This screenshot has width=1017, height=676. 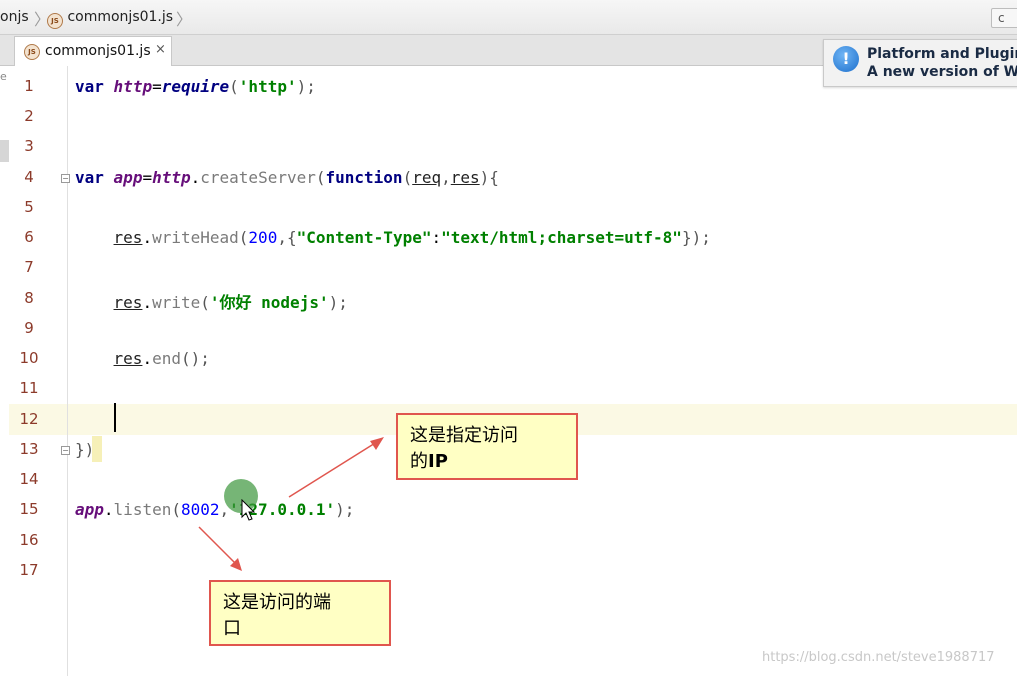 I want to click on ip-annotation: 这是指定访问 的IP, so click(x=487, y=446).